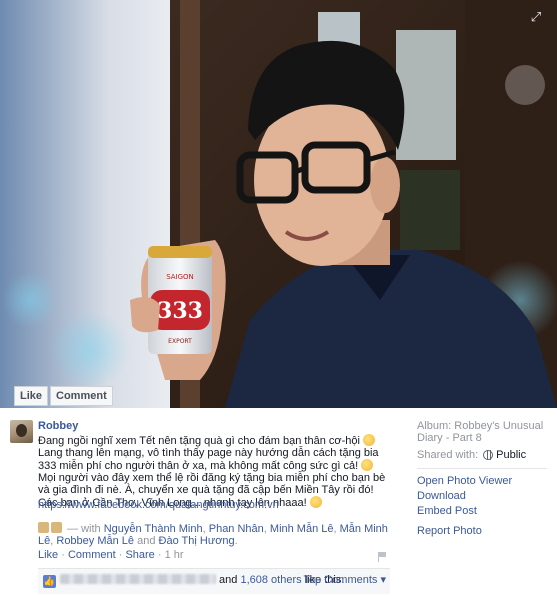  I want to click on tags-end: ., so click(236, 541).